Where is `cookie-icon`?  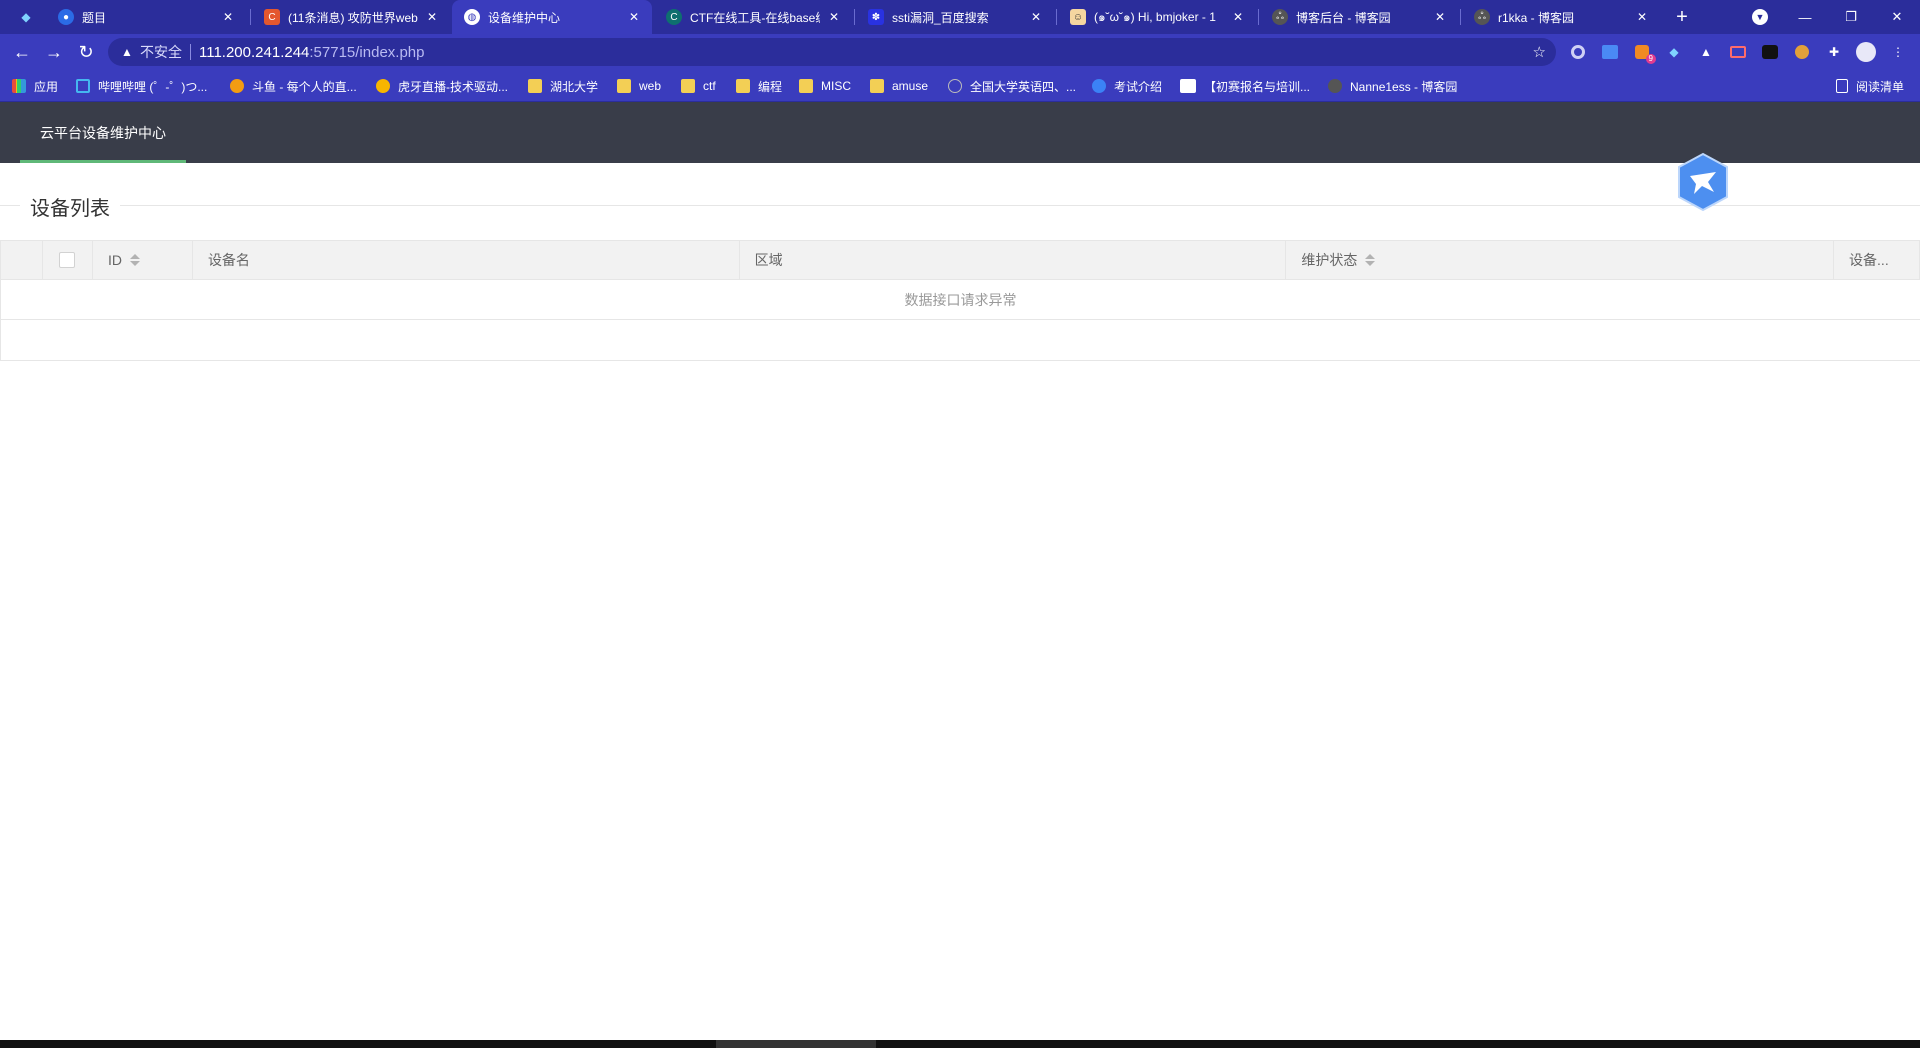 cookie-icon is located at coordinates (1802, 52).